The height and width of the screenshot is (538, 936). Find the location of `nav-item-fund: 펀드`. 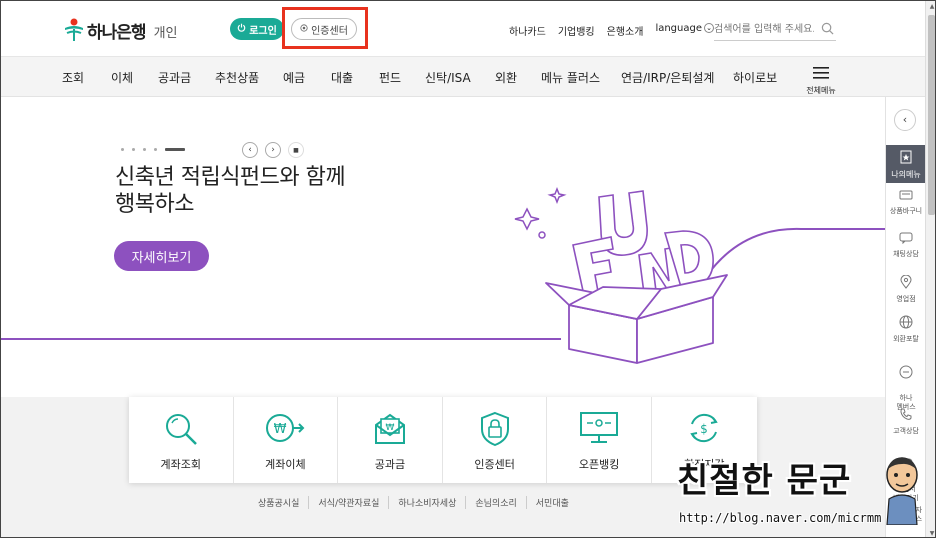

nav-item-fund: 펀드 is located at coordinates (390, 77).